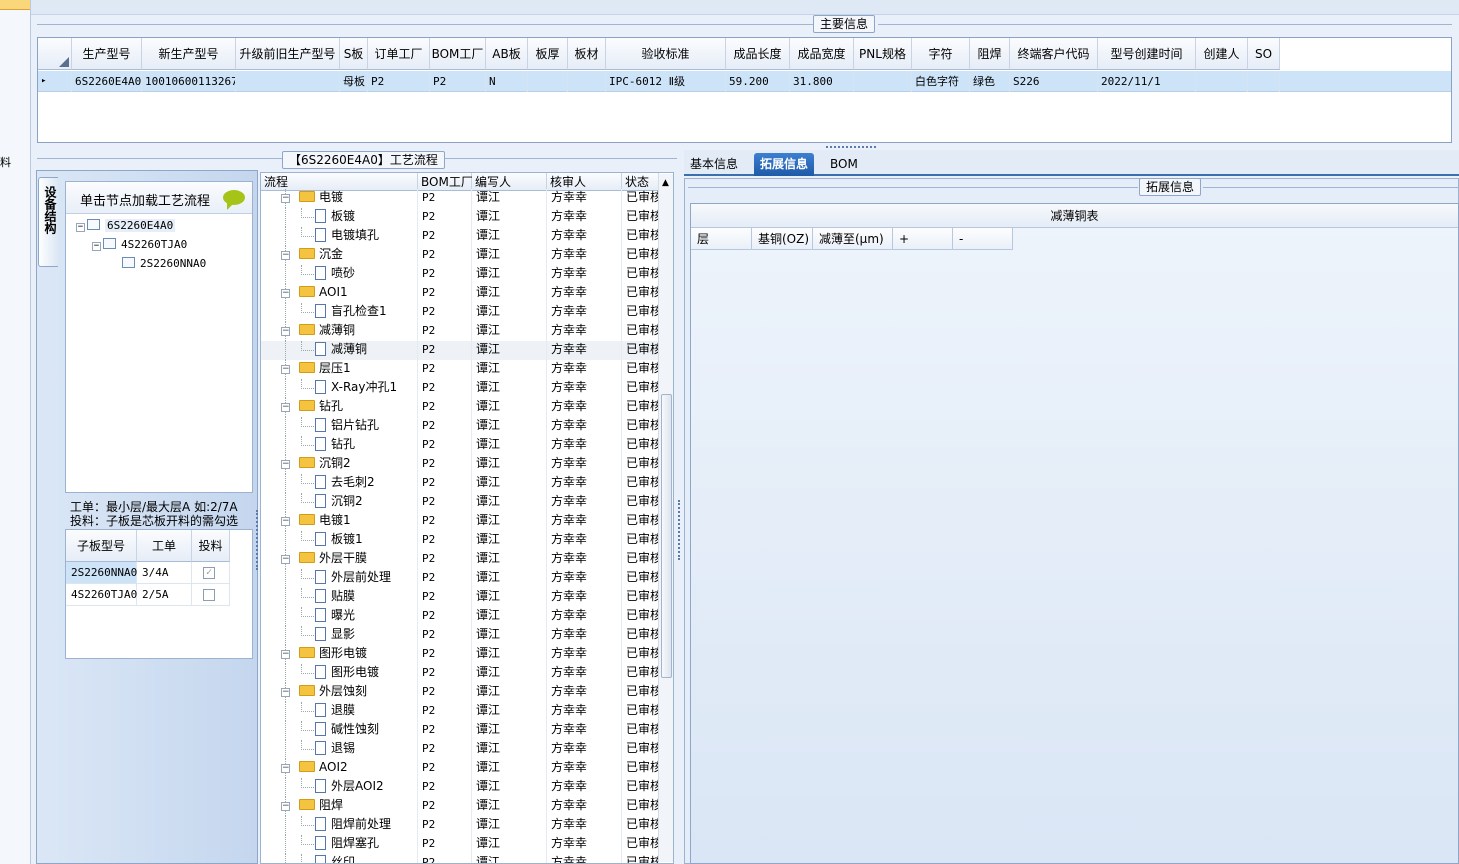 The width and height of the screenshot is (1459, 864). What do you see at coordinates (983, 239) in the screenshot?
I see `remove-row-button: -` at bounding box center [983, 239].